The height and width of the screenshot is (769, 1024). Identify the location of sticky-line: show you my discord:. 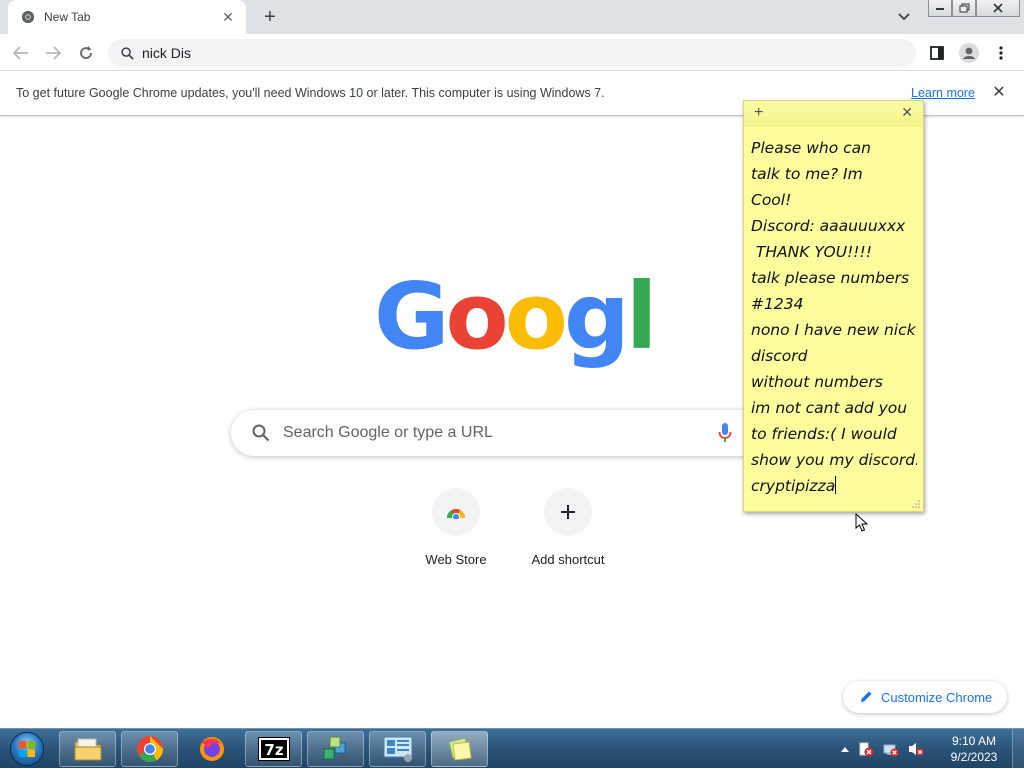
(834, 460).